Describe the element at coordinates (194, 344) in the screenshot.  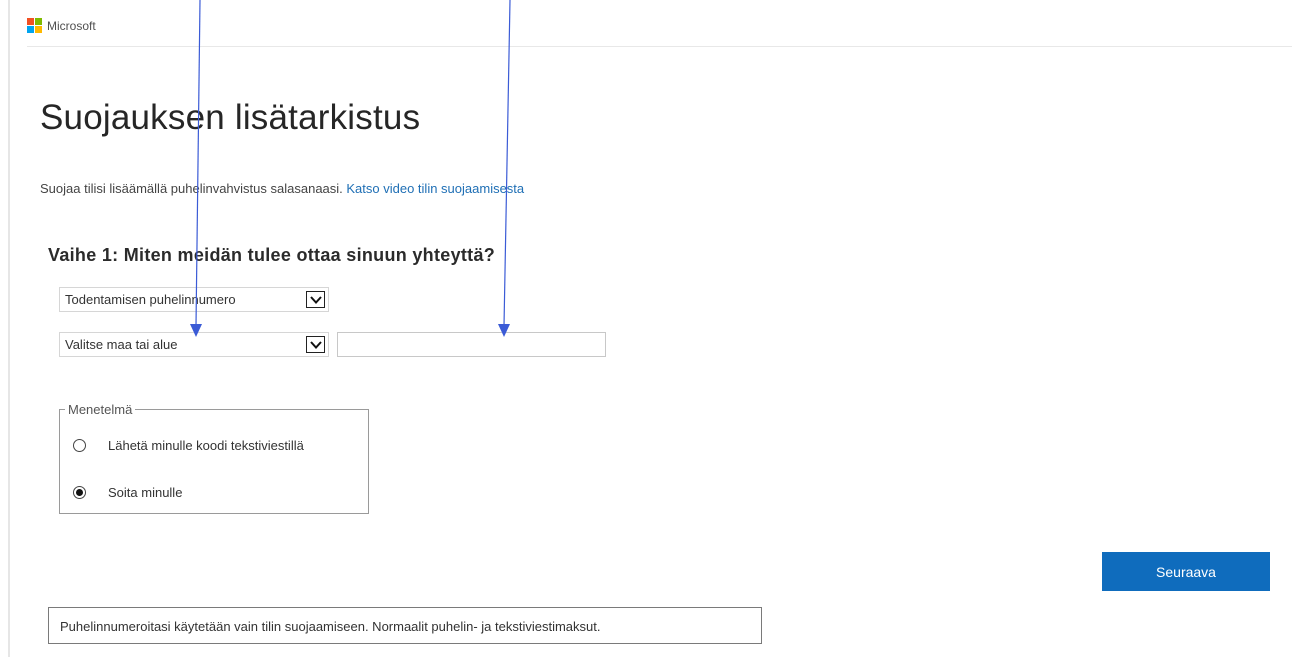
I see `country-select: Valitse maa tai alue` at that location.